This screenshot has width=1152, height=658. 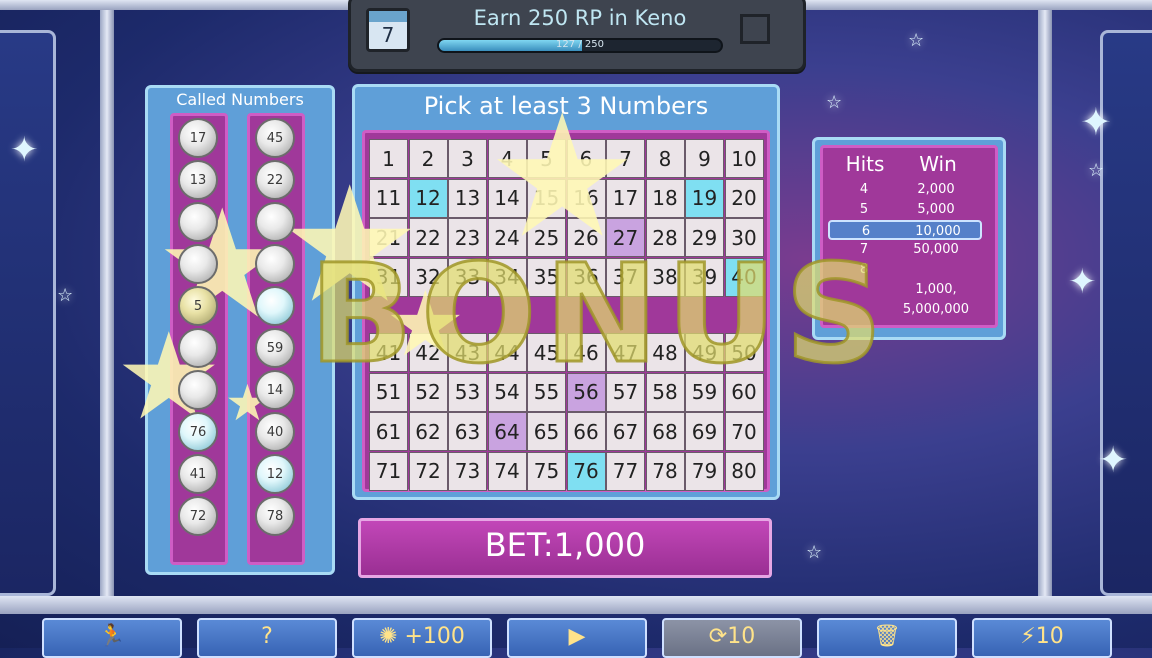 I want to click on exit-icon: 🏃, so click(x=112, y=636).